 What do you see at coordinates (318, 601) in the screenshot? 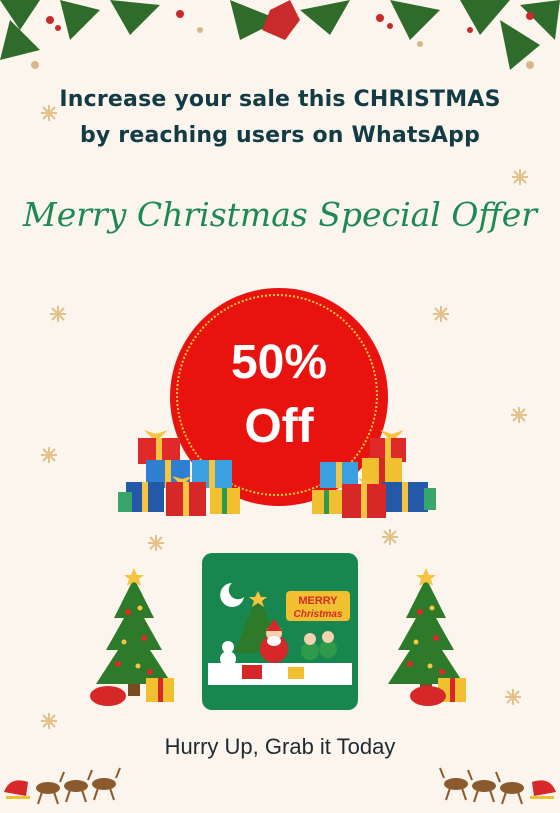
I see `card-banner-line-1: MERRY` at bounding box center [318, 601].